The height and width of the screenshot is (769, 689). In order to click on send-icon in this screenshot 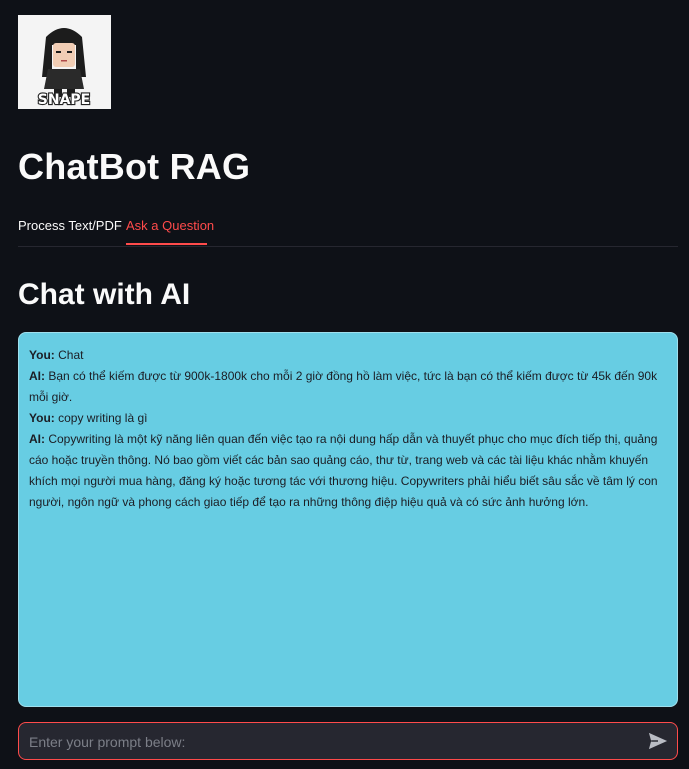, I will do `click(658, 741)`.